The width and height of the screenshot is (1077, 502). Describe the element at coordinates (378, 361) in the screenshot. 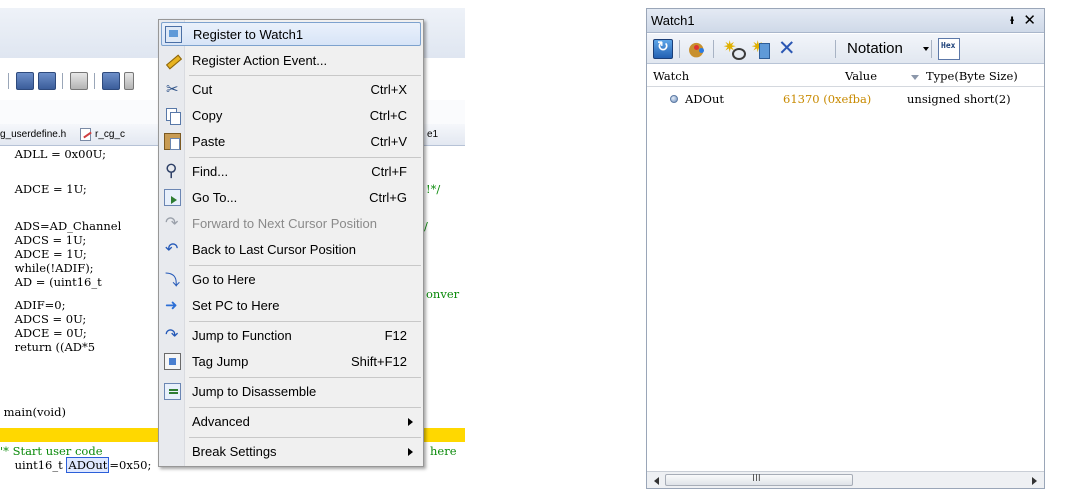

I see `menu-item-shortcut: Shift+F12` at that location.